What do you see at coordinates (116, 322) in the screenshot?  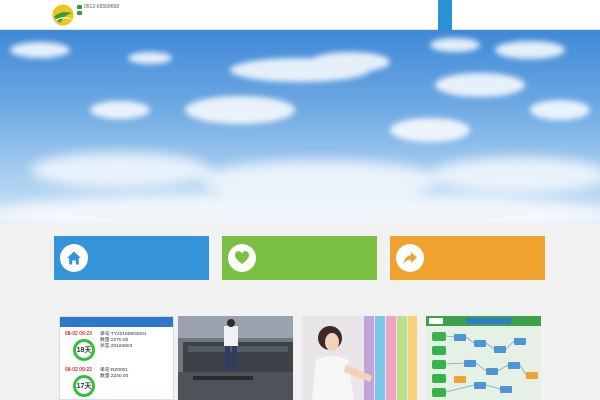 I see `order-card-header` at bounding box center [116, 322].